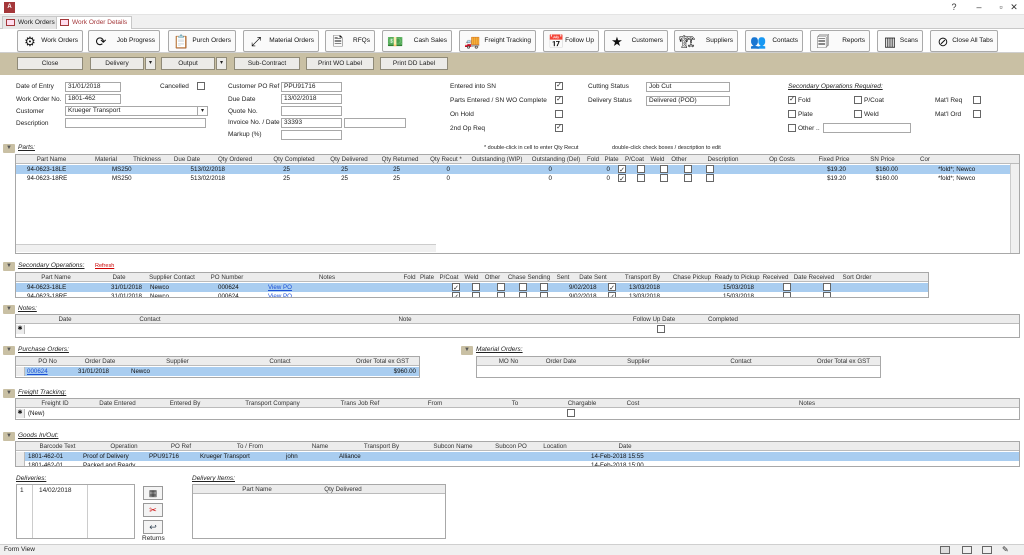 This screenshot has width=1024, height=555. What do you see at coordinates (311, 87) in the screenshot?
I see `customer-po-field: PPU91716` at bounding box center [311, 87].